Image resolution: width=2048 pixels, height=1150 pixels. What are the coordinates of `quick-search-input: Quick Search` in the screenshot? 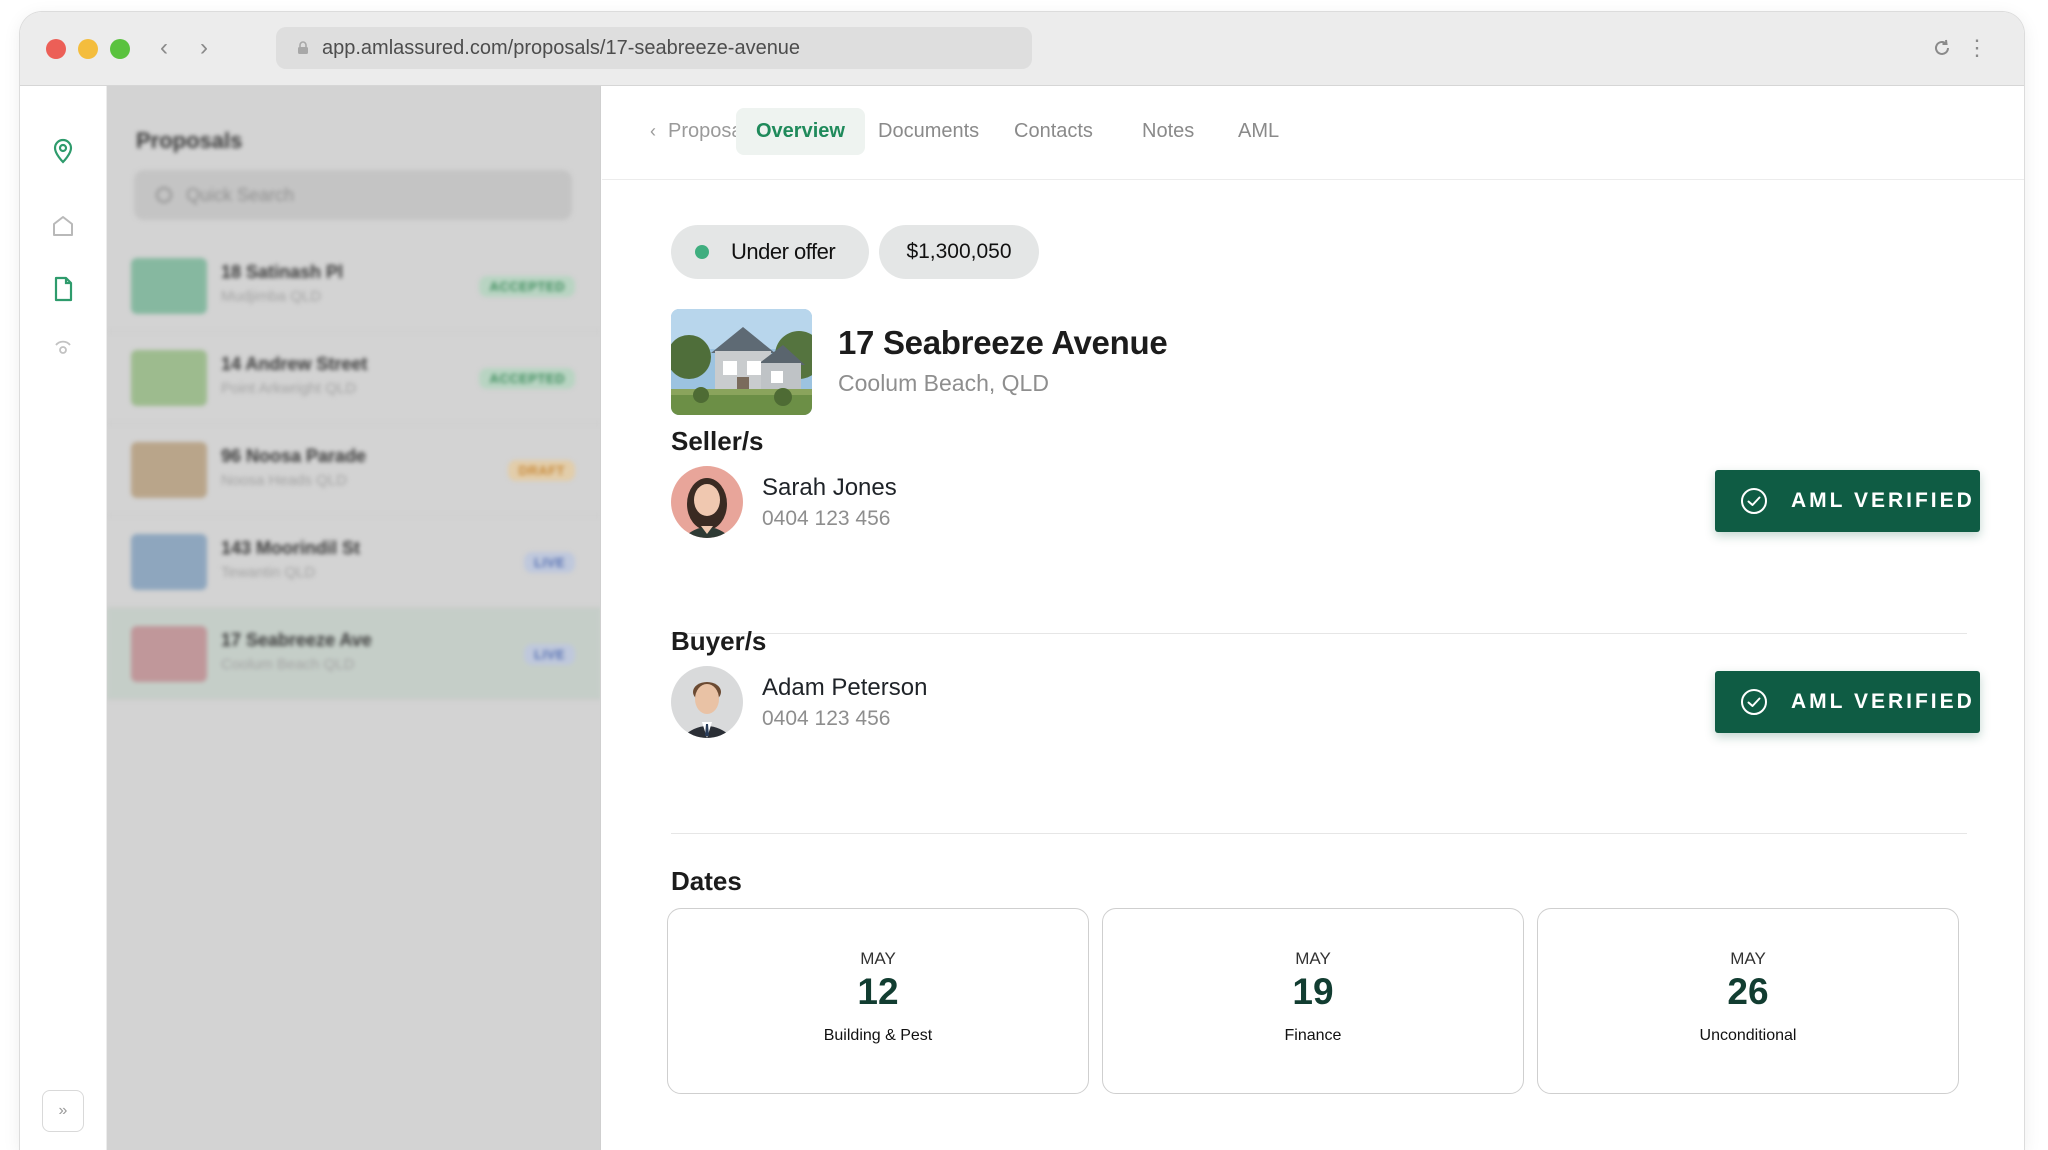 It's located at (353, 195).